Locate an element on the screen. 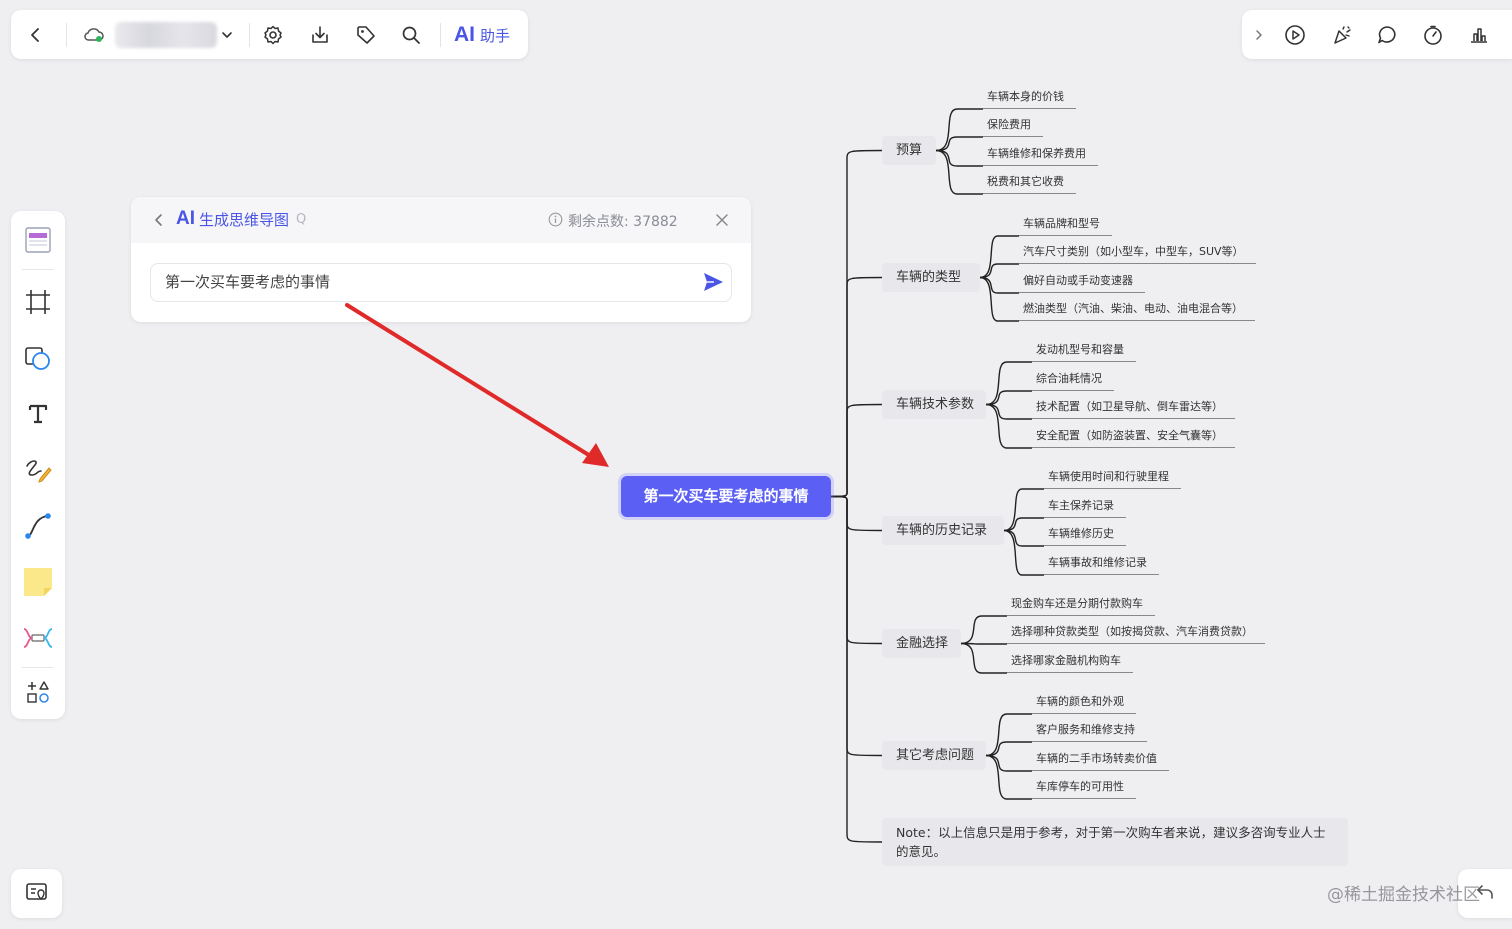 The width and height of the screenshot is (1512, 929). leaf-node: 综合油耗情况 is located at coordinates (1073, 381).